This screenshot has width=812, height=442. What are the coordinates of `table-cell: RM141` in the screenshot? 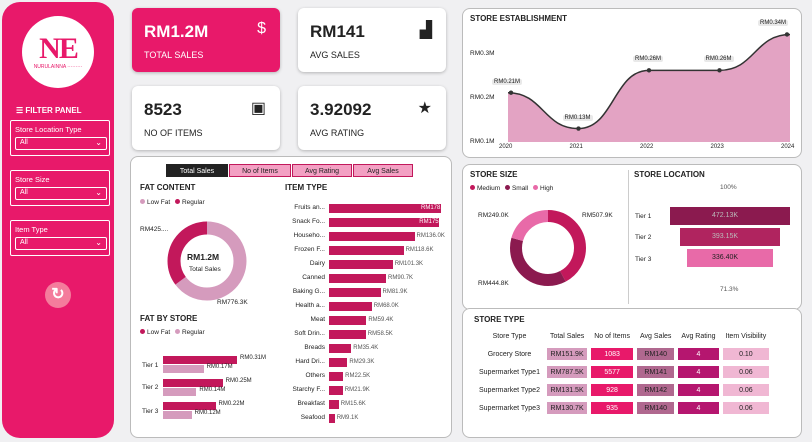 It's located at (656, 372).